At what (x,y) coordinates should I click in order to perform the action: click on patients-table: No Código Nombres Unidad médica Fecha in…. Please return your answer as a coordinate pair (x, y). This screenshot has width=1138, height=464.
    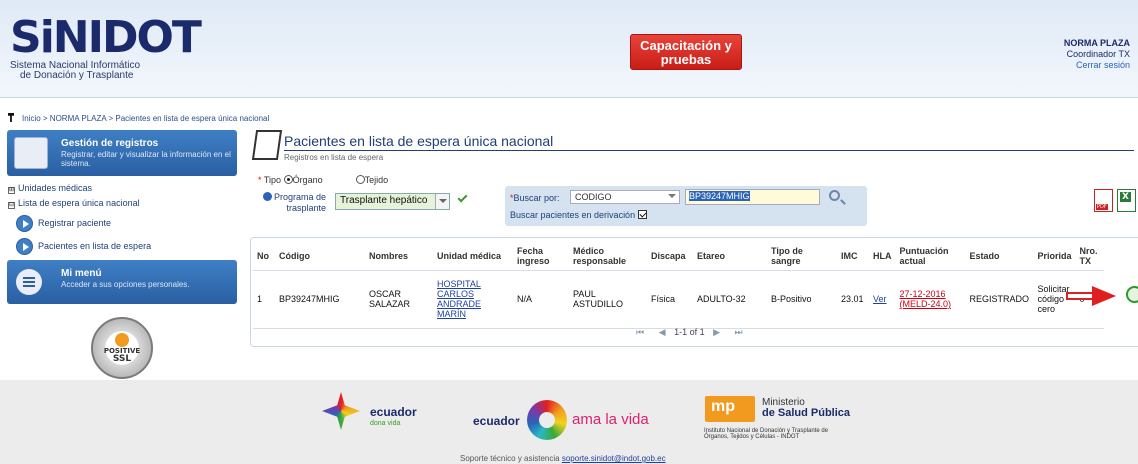
    Looking at the image, I should click on (678, 285).